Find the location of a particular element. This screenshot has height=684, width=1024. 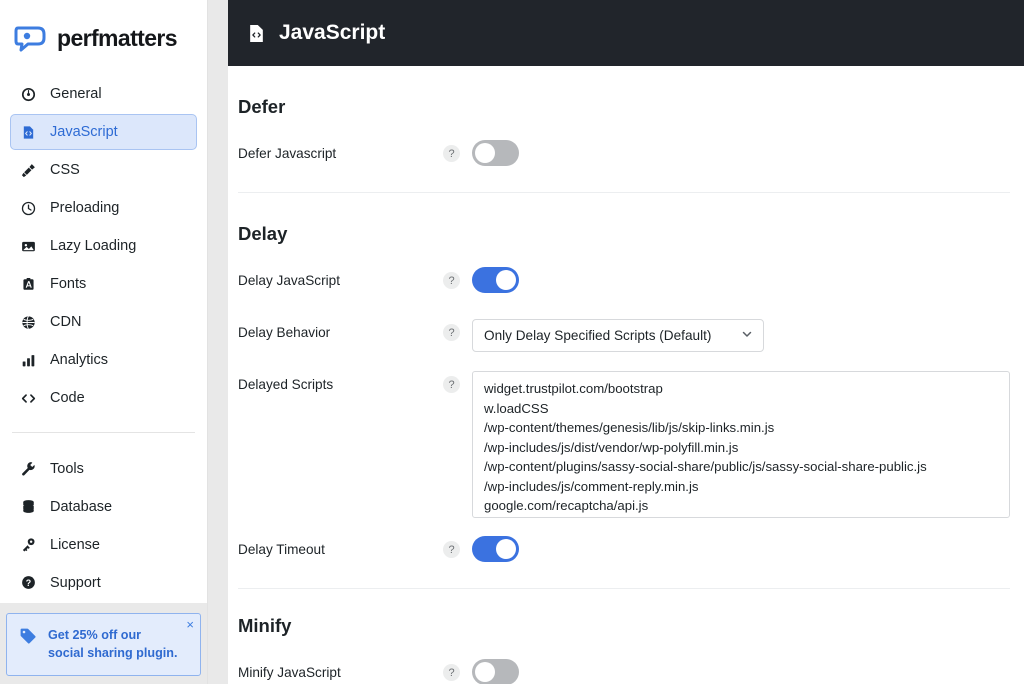

defer-javascript-toggle is located at coordinates (495, 153).